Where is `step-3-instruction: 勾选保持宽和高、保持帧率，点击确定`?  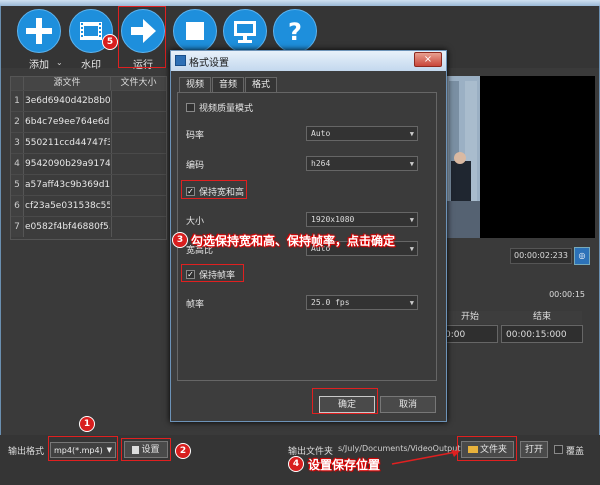
step-3-instruction: 勾选保持宽和高、保持帧率，点击确定 is located at coordinates (293, 241).